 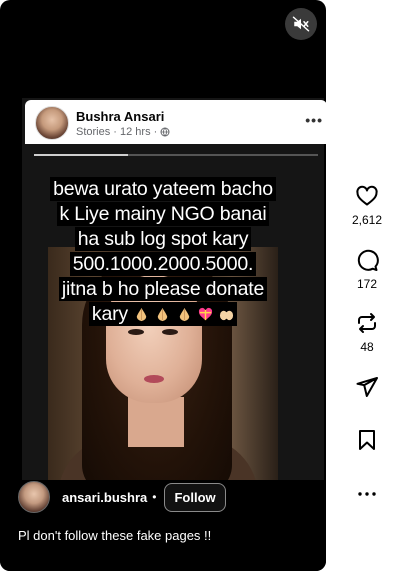 I want to click on repost-action: 48, so click(x=367, y=332).